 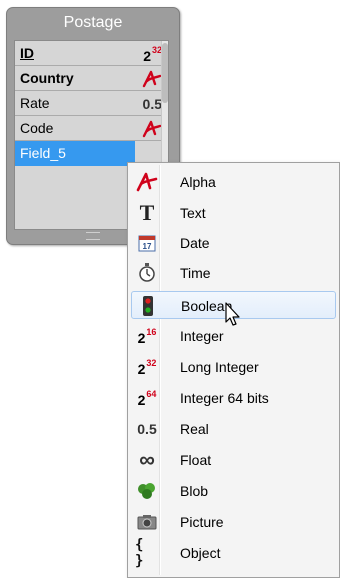 I want to click on resize-handle, so click(x=93, y=236).